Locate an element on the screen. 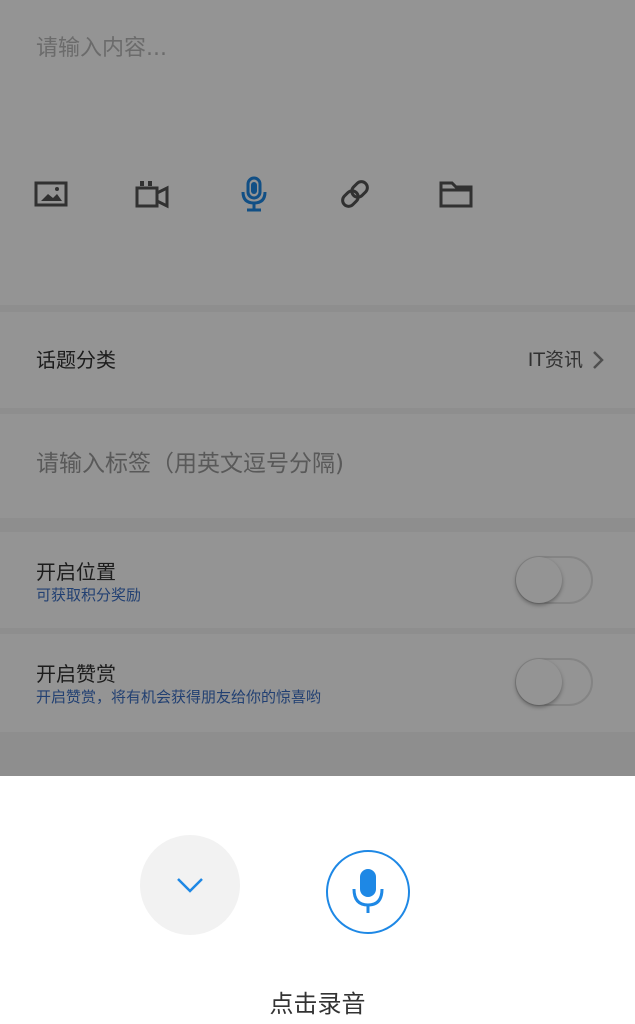 The width and height of the screenshot is (635, 1024). collapse-sheet-button is located at coordinates (190, 885).